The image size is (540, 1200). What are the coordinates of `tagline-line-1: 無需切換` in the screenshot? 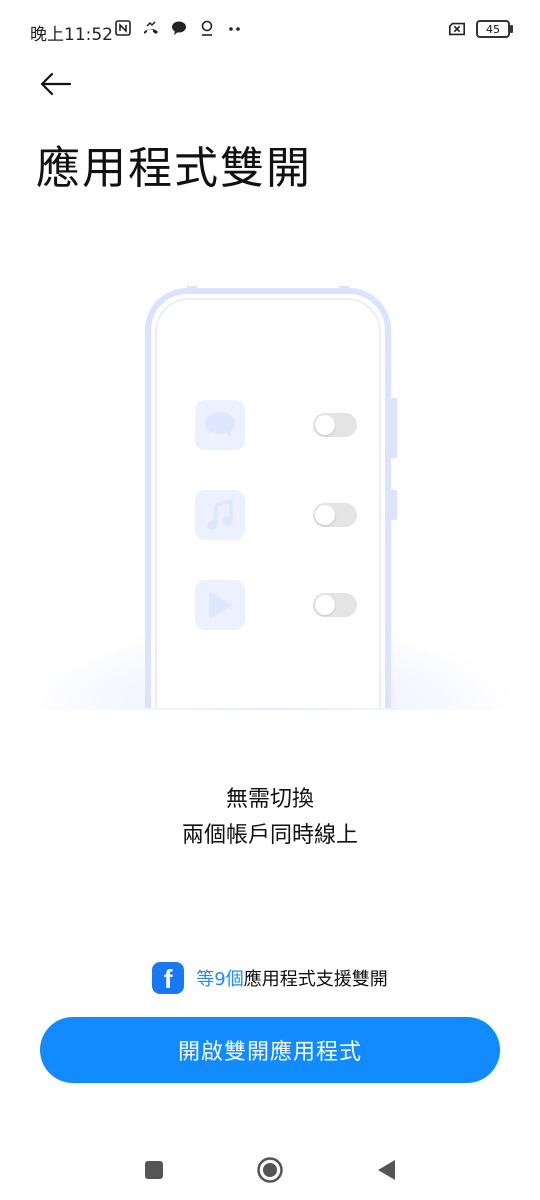 It's located at (269, 799).